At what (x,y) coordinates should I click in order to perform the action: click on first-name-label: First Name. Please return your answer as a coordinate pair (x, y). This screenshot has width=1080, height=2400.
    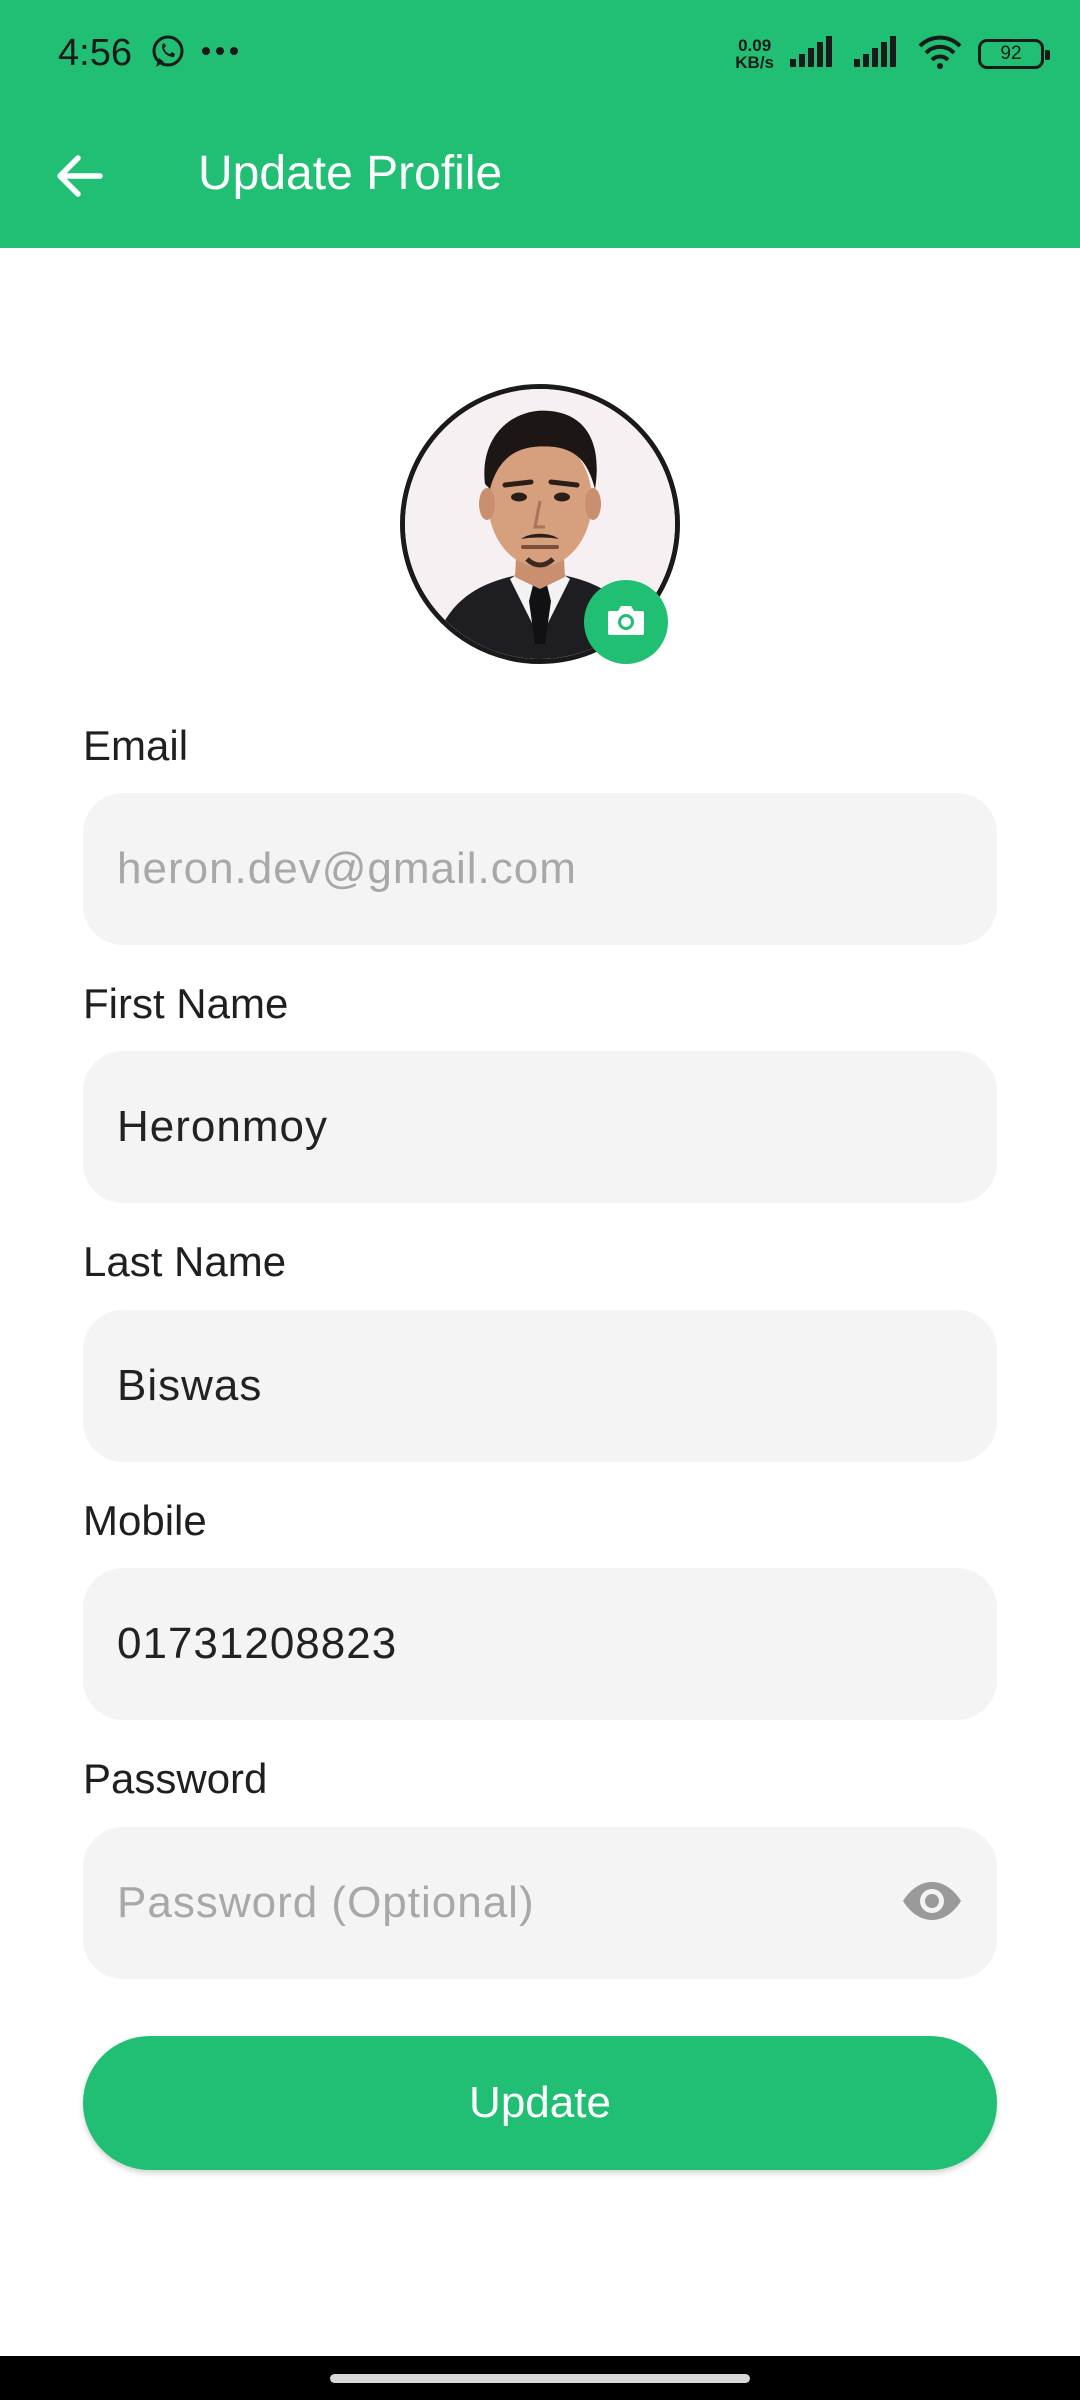
    Looking at the image, I should click on (186, 1003).